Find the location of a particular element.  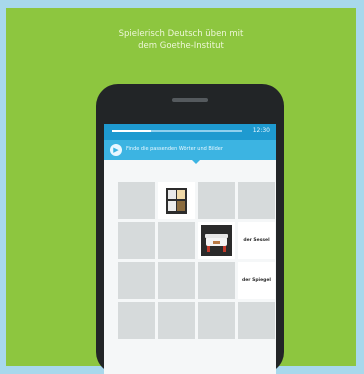

memory-card: der Sessel is located at coordinates (256, 240).